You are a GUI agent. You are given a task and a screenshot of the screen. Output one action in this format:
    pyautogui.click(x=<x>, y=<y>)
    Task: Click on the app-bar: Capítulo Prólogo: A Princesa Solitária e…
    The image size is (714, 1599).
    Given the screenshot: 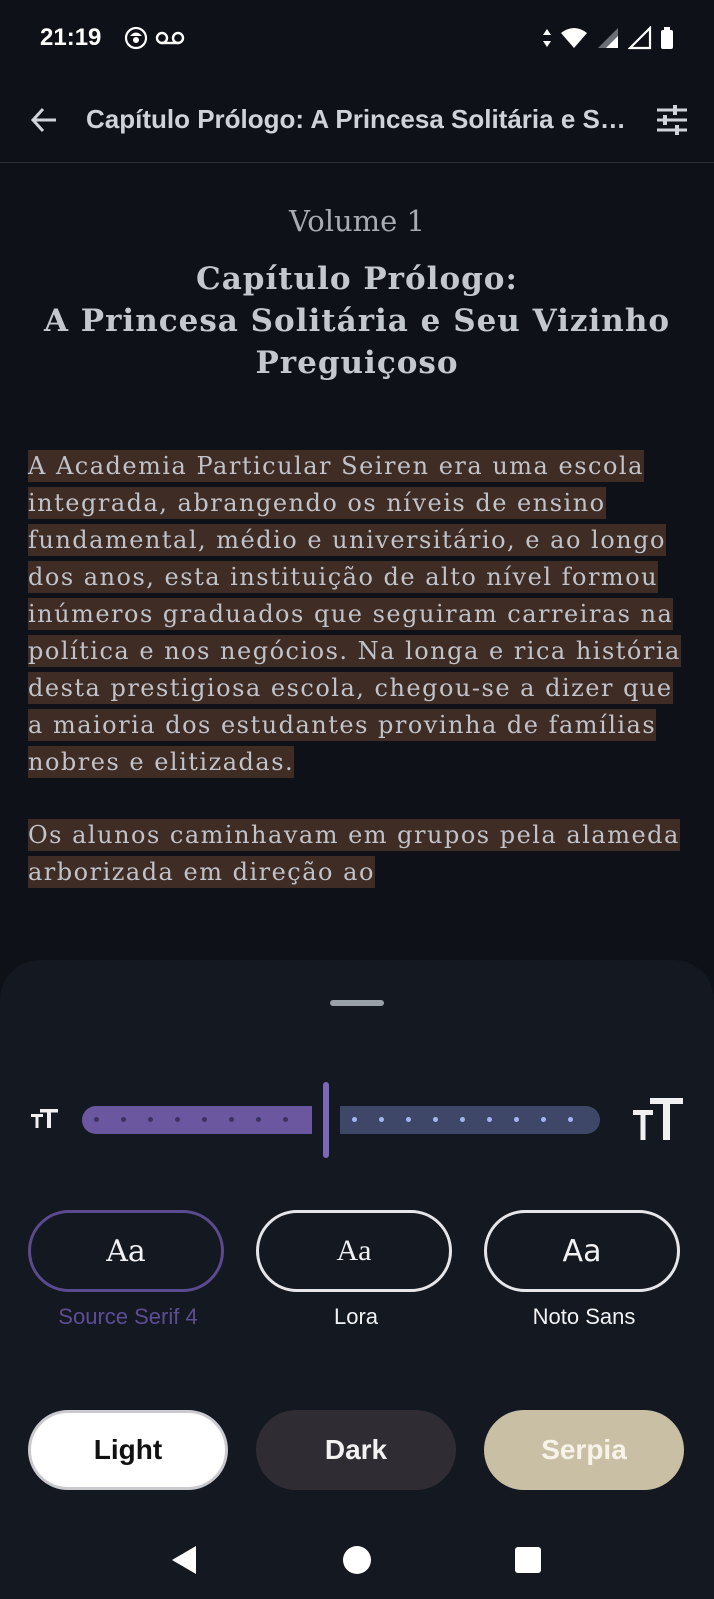 What is the action you would take?
    pyautogui.click(x=357, y=121)
    